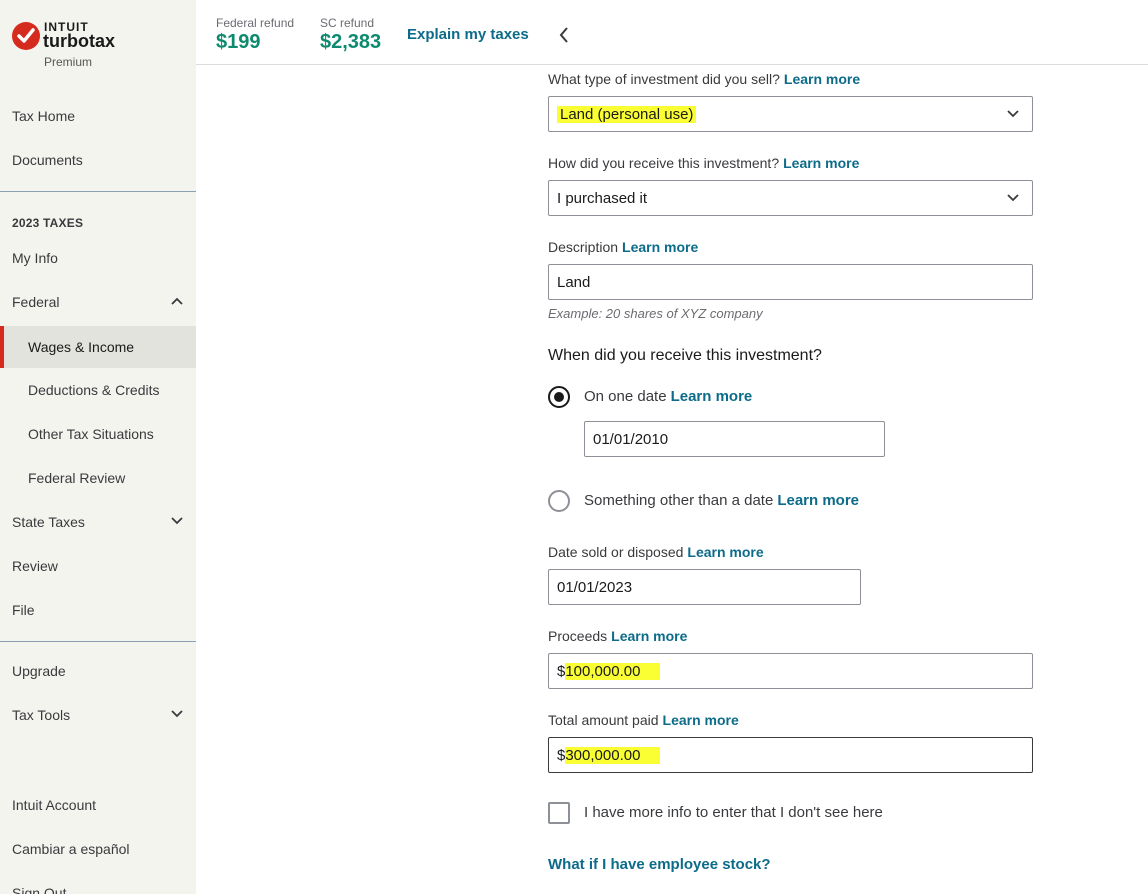  What do you see at coordinates (36, 302) in the screenshot?
I see `nav-federal-label: Federal` at bounding box center [36, 302].